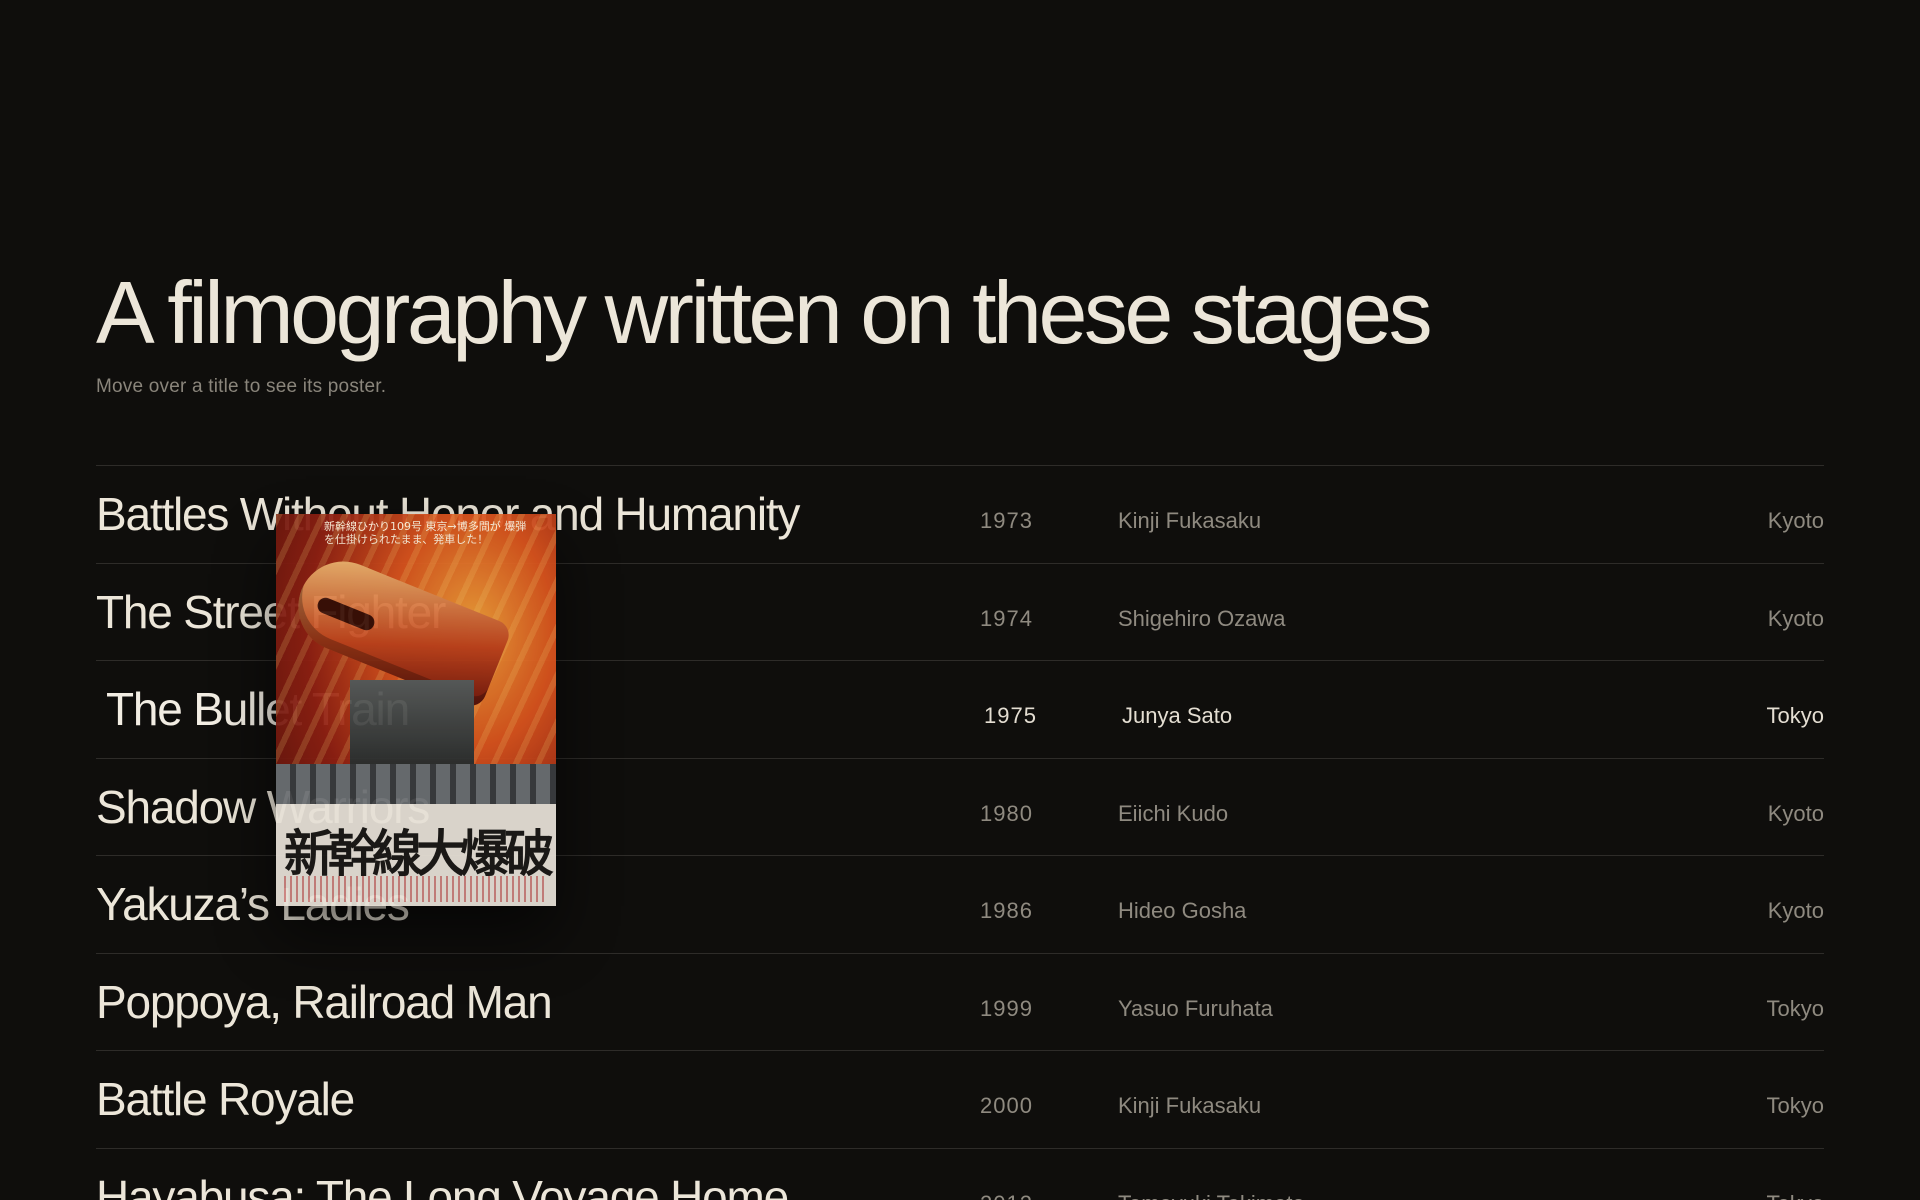  What do you see at coordinates (442, 1184) in the screenshot?
I see `film-title: Hayabusa: The Long Voyage Home` at bounding box center [442, 1184].